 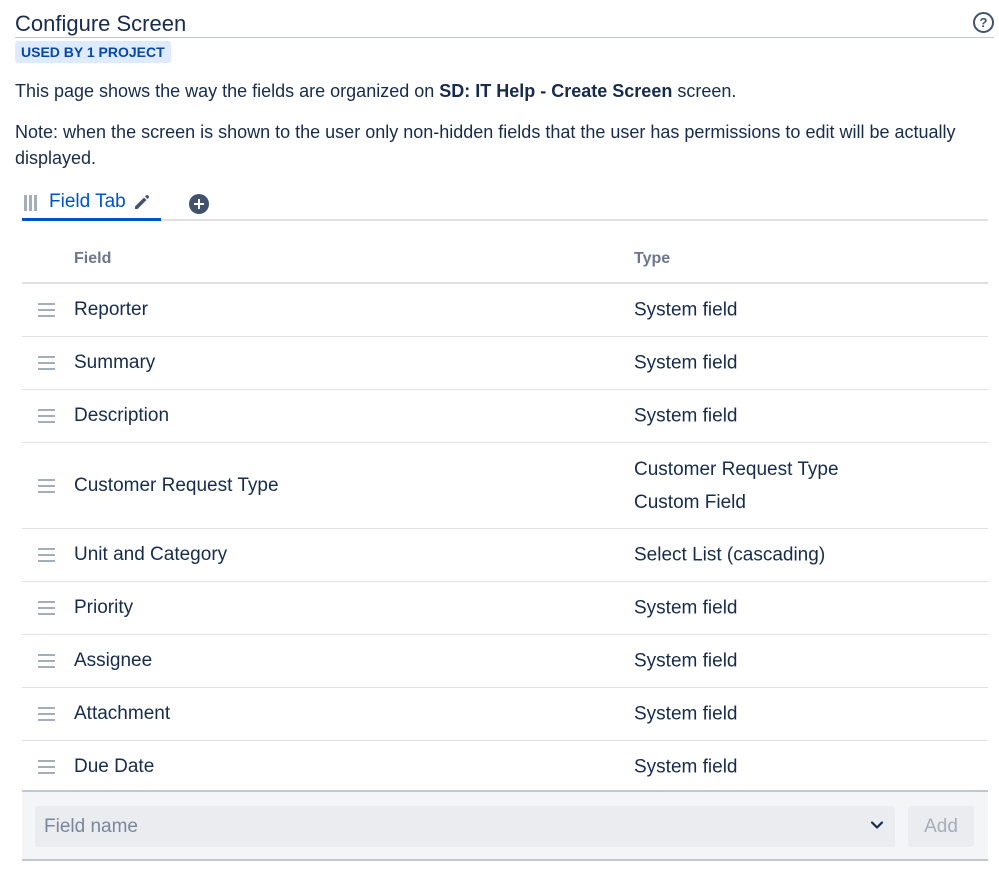 What do you see at coordinates (142, 202) in the screenshot?
I see `pencil-icon` at bounding box center [142, 202].